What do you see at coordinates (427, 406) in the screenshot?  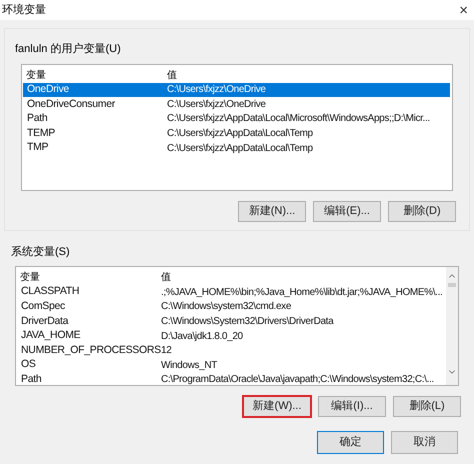 I see `dialog-button: 删除(L)` at bounding box center [427, 406].